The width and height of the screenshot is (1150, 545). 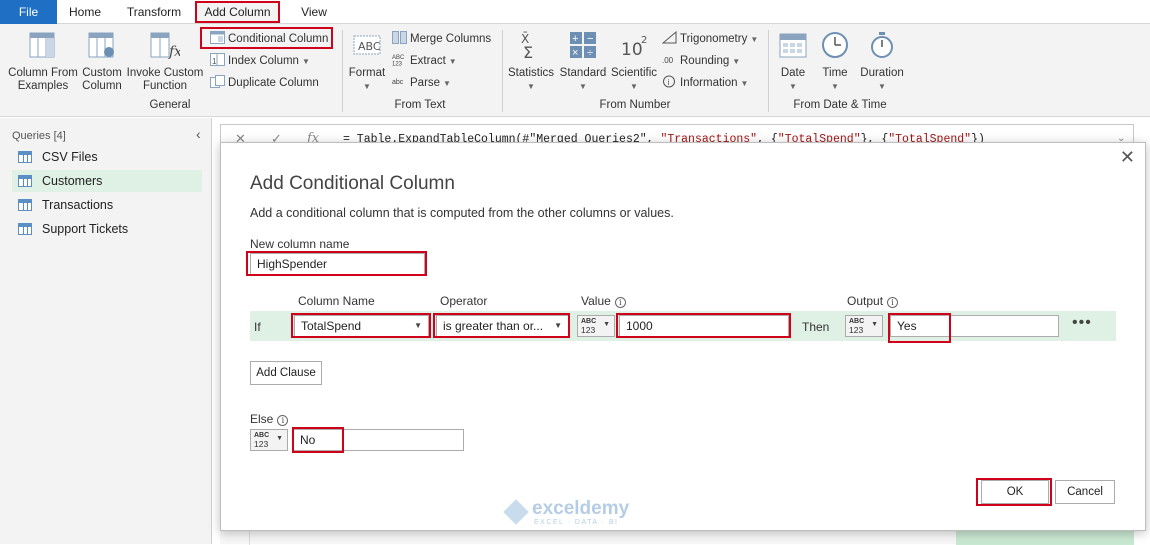 I want to click on information-button: i Information ▼, so click(x=705, y=83).